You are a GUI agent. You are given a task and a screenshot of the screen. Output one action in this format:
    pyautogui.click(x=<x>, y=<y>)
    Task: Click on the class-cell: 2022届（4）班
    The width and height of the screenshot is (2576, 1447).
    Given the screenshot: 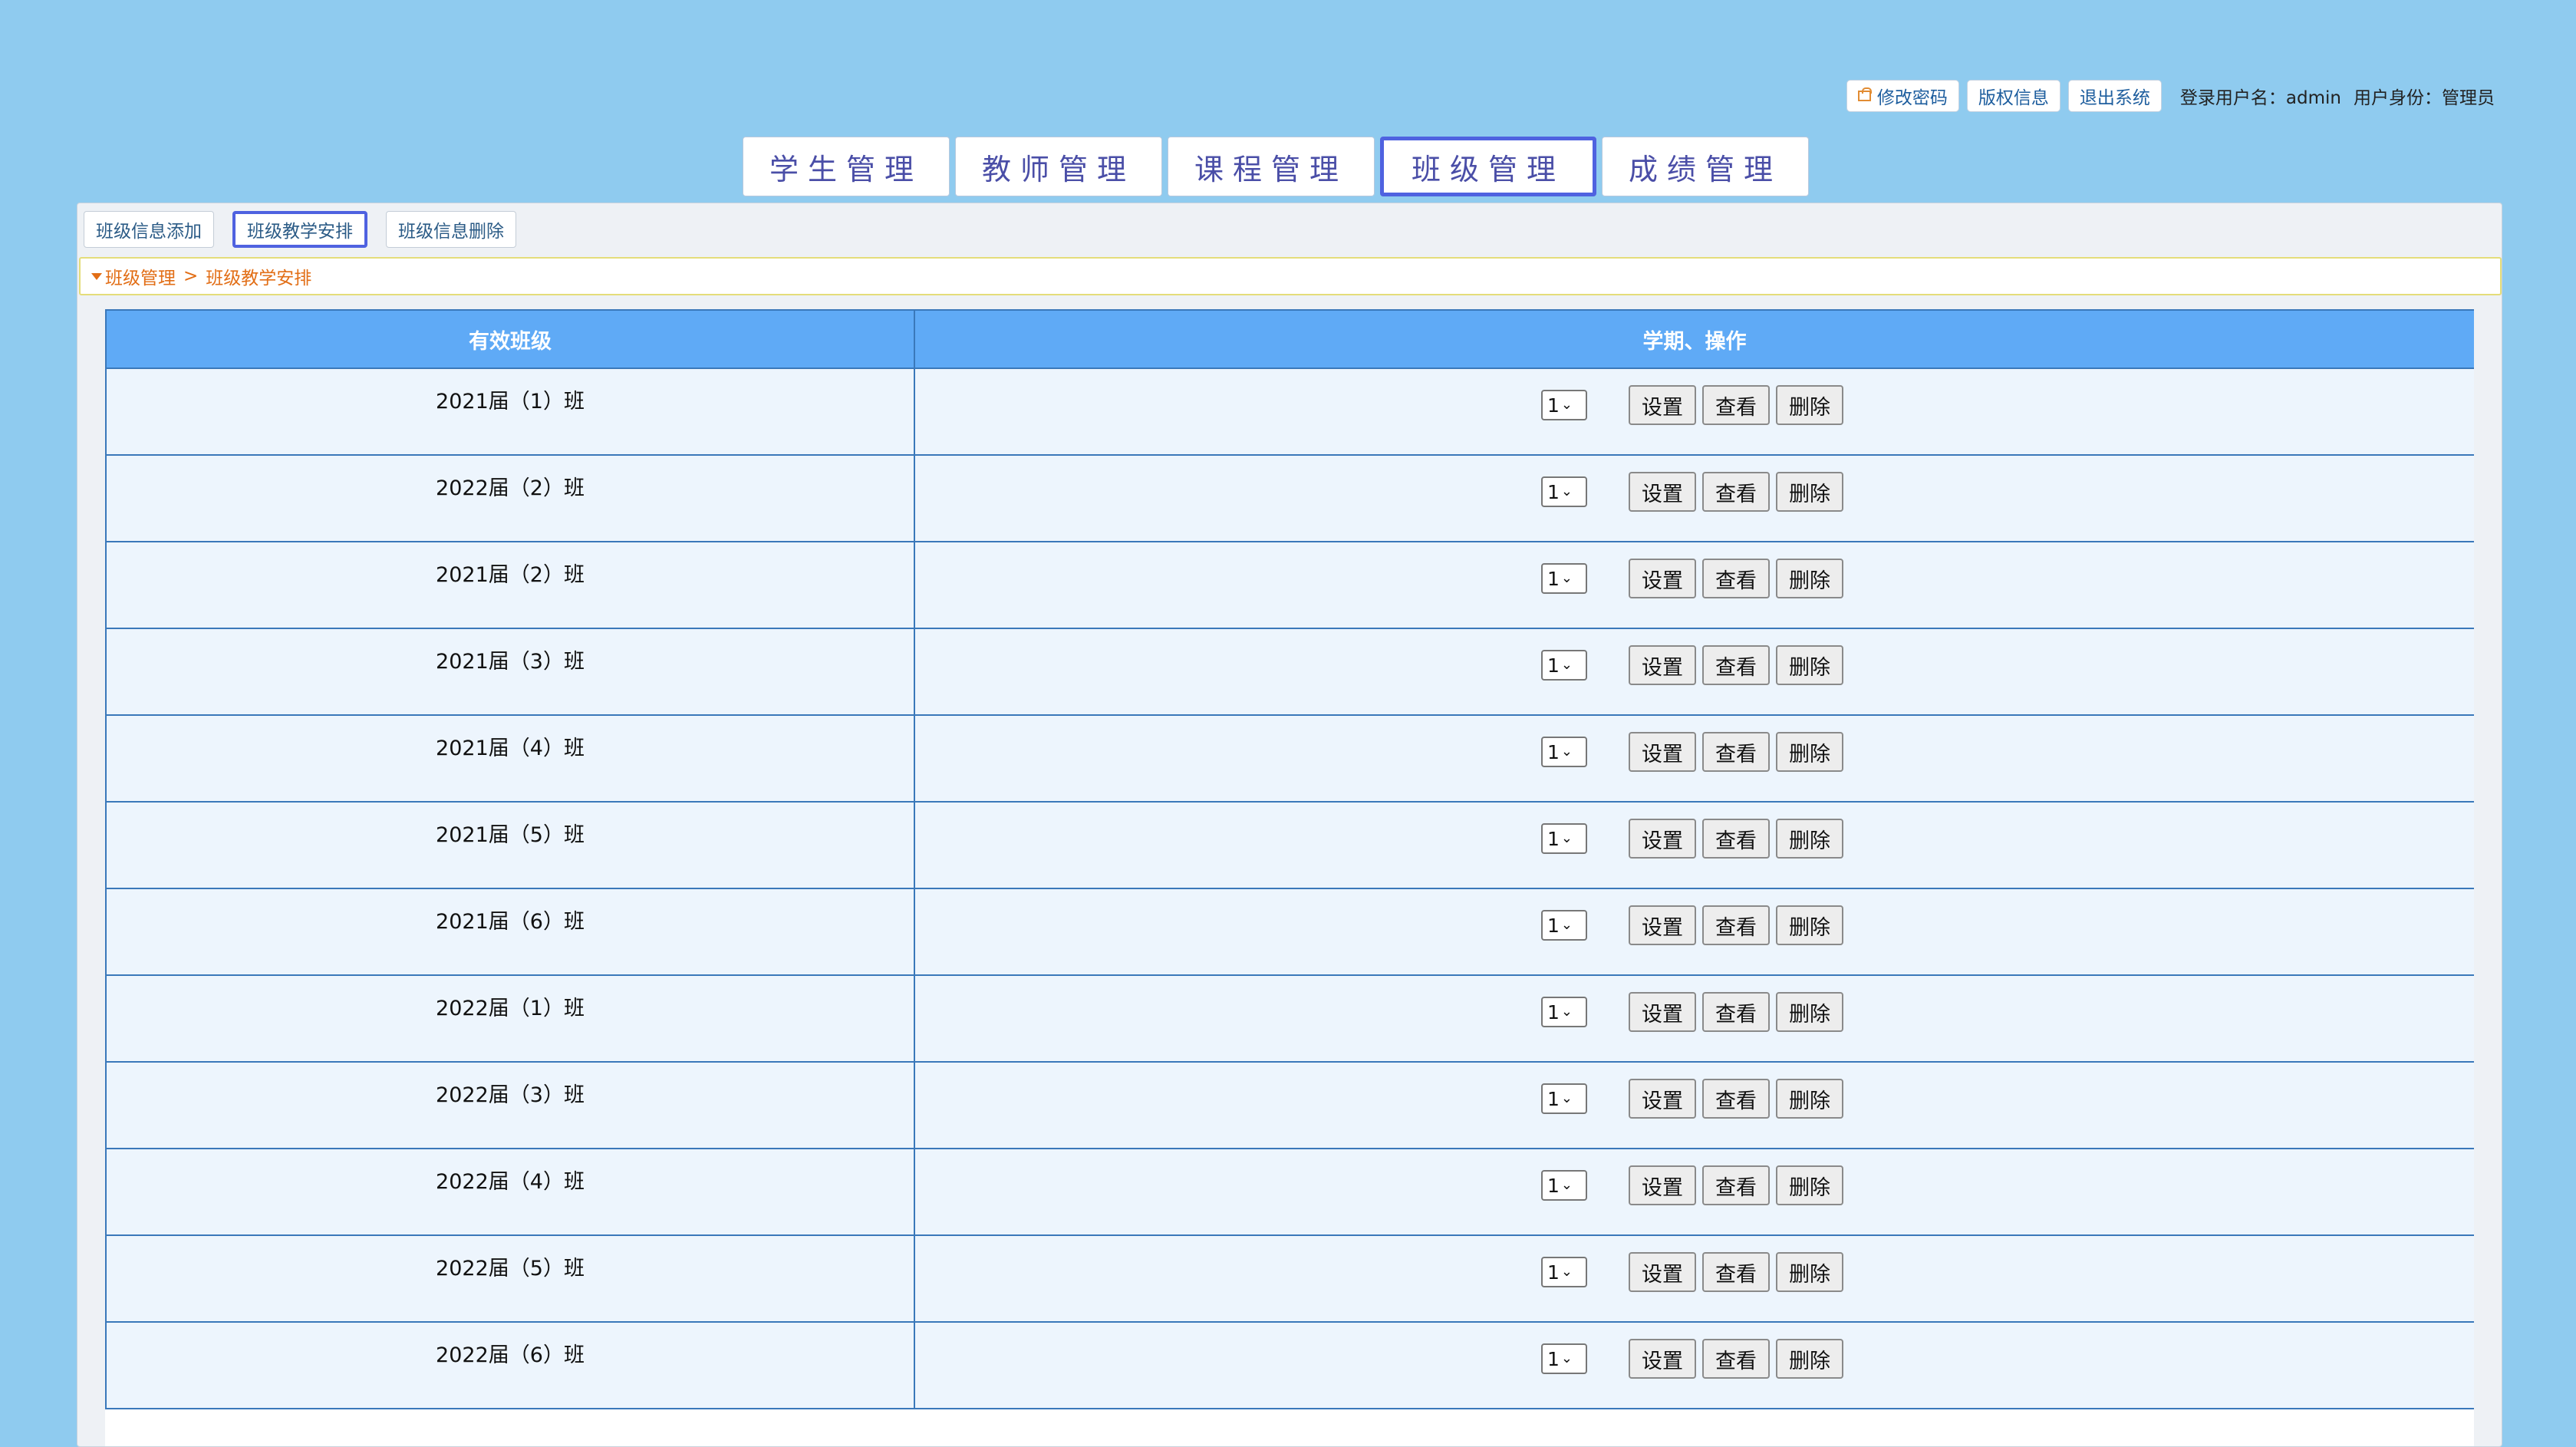 What is the action you would take?
    pyautogui.click(x=510, y=1192)
    